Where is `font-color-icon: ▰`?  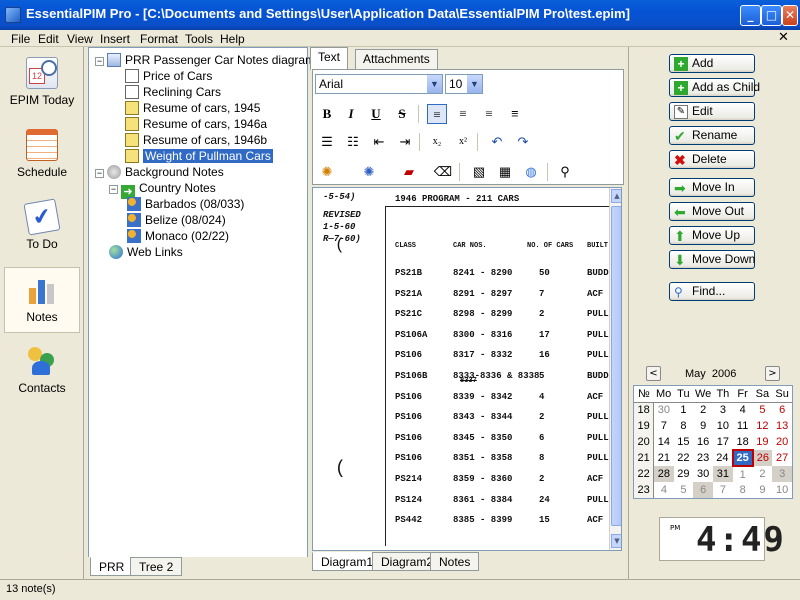
font-color-icon: ▰ is located at coordinates (409, 172).